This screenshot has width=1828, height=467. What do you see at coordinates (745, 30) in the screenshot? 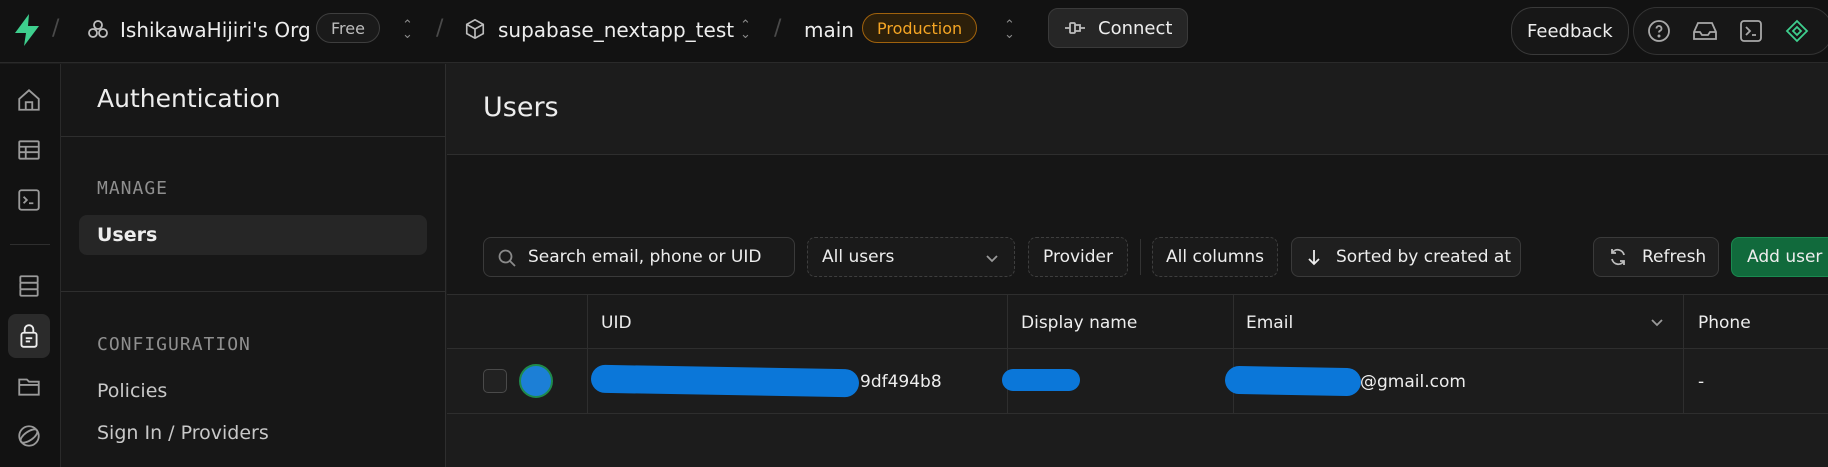
I see `project-switcher-chevron-icon: ⌃ ⌄` at bounding box center [745, 30].